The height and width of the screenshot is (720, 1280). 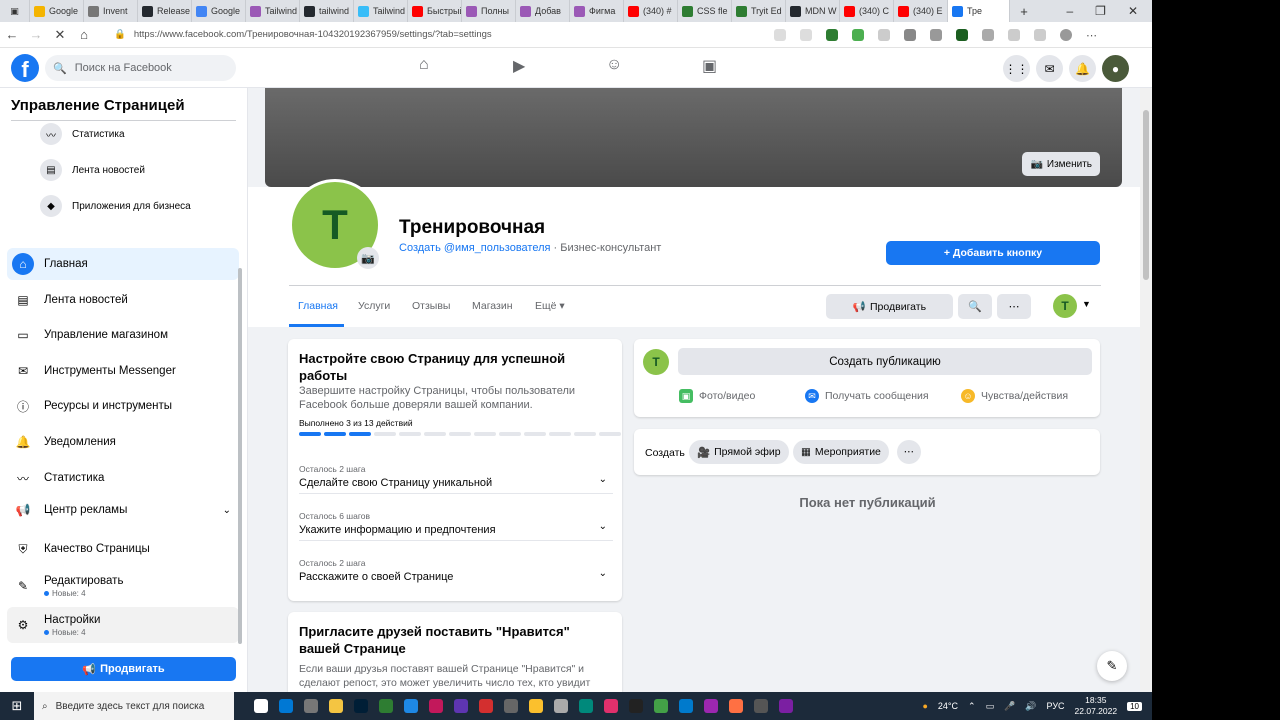 What do you see at coordinates (311, 706) in the screenshot?
I see `calculator-icon` at bounding box center [311, 706].